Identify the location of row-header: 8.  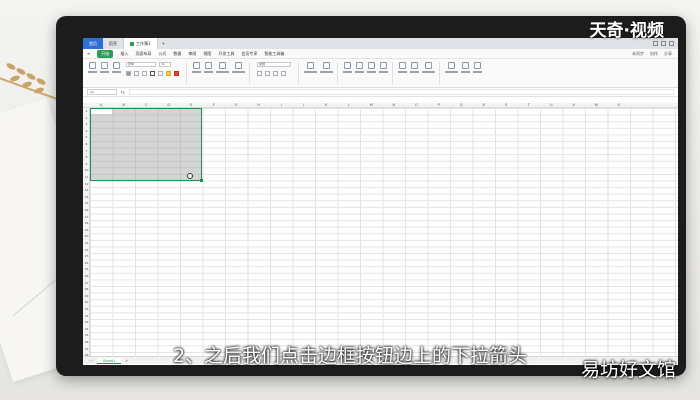
(86, 157).